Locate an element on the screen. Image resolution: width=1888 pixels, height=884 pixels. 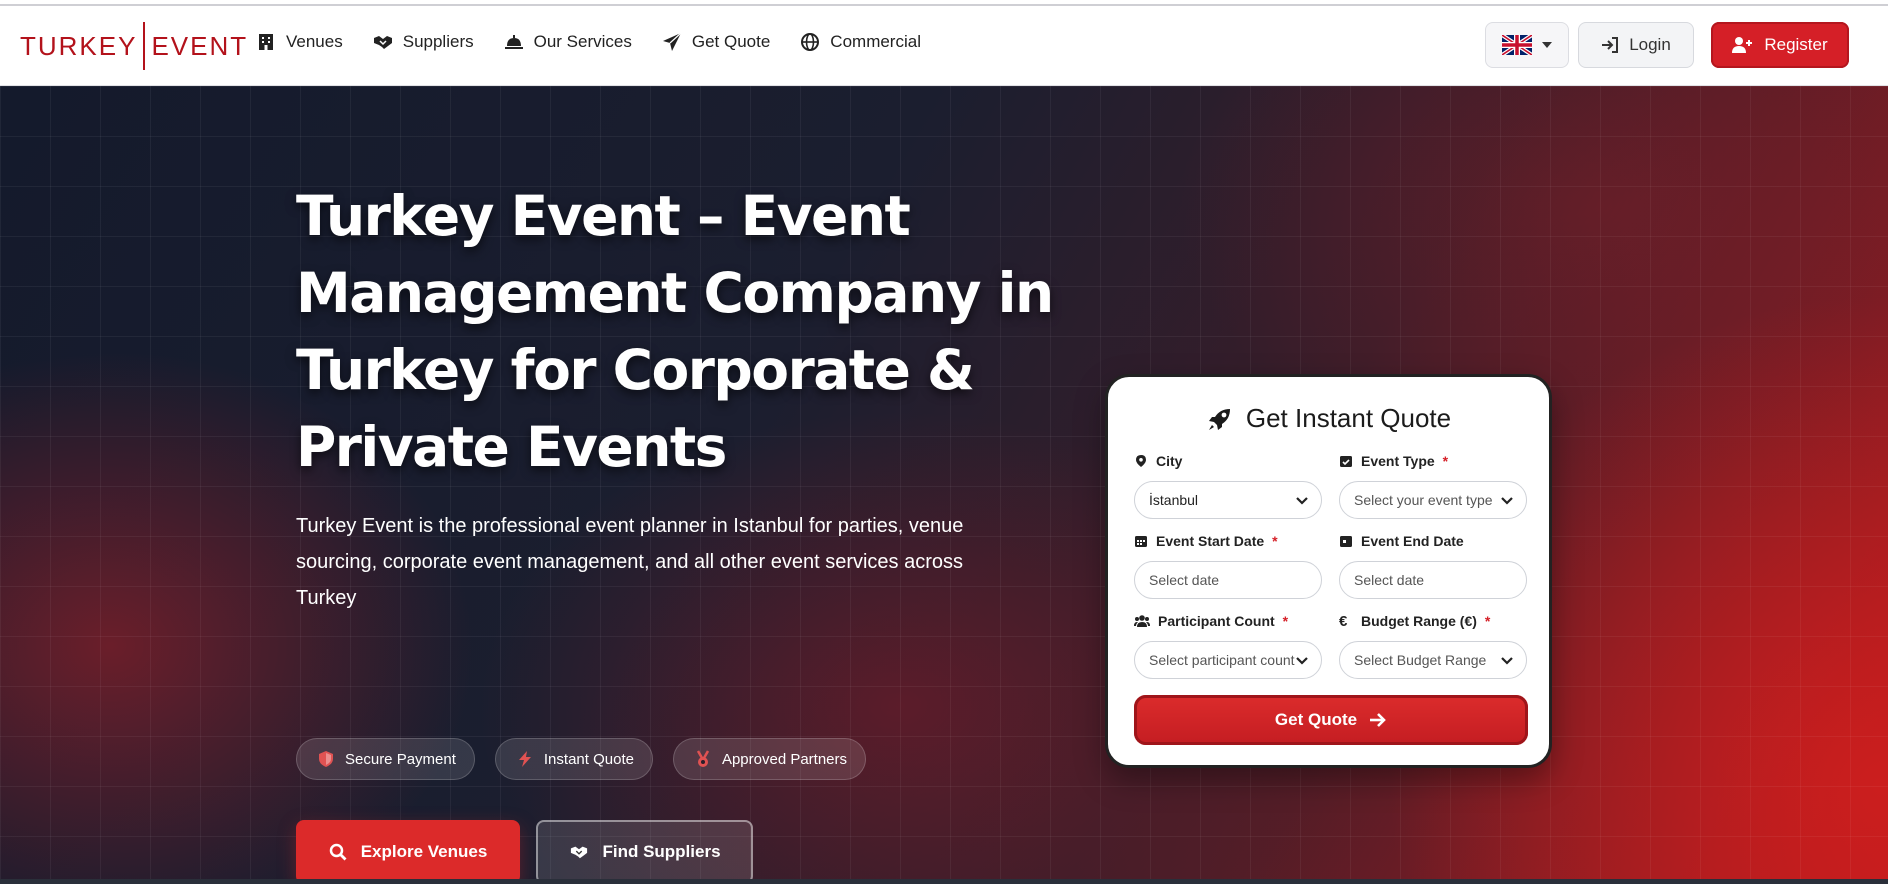
find-suppliers-button: Find Suppliers is located at coordinates (644, 852).